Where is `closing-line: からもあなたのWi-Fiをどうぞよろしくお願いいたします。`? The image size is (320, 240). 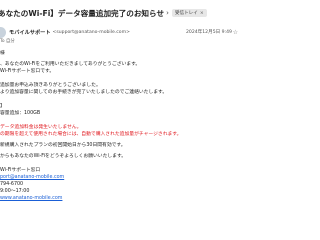 closing-line: からもあなたのWi-Fiをどうぞよろしくお願いいたします。 is located at coordinates (63, 156).